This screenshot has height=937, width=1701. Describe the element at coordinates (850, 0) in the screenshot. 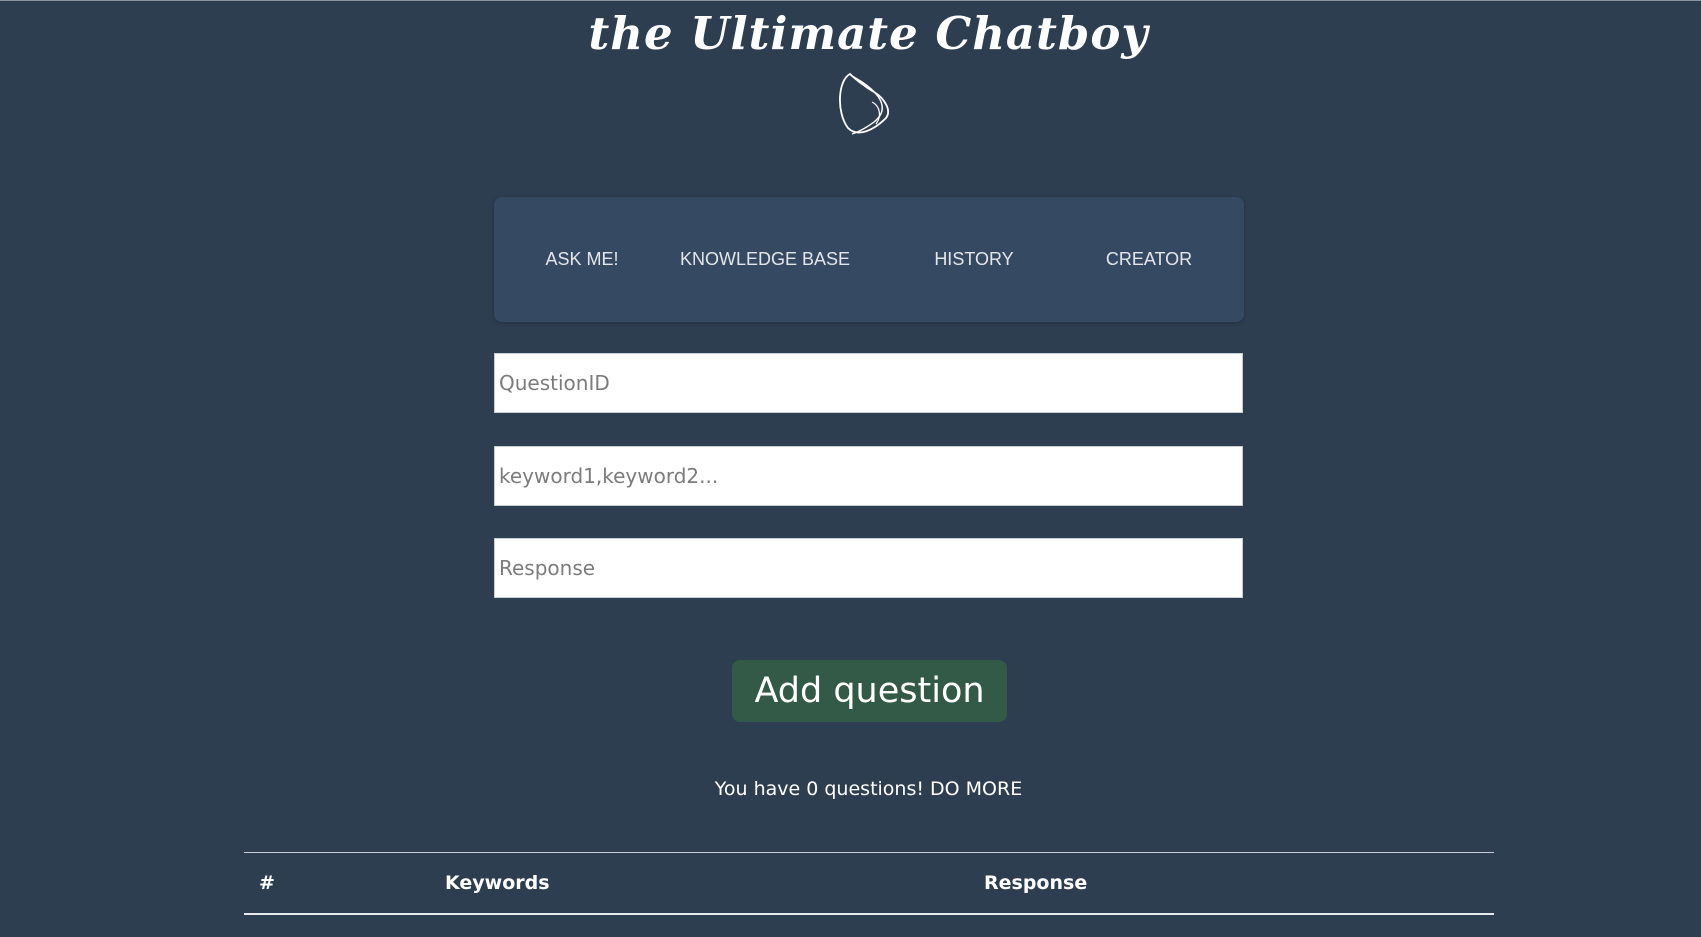

I see `top-border` at that location.